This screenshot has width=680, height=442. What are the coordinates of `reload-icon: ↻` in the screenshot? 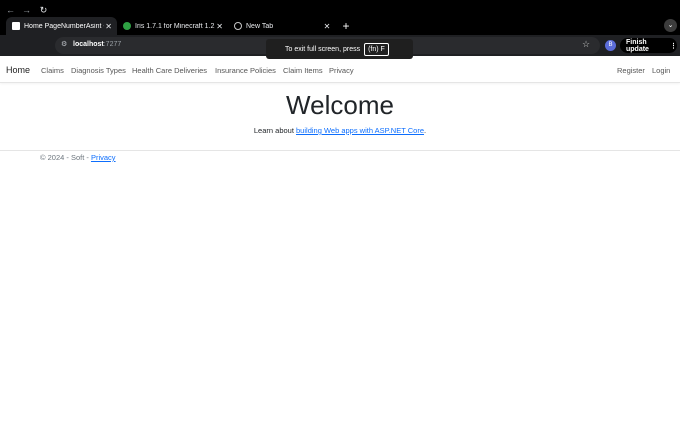 It's located at (43, 10).